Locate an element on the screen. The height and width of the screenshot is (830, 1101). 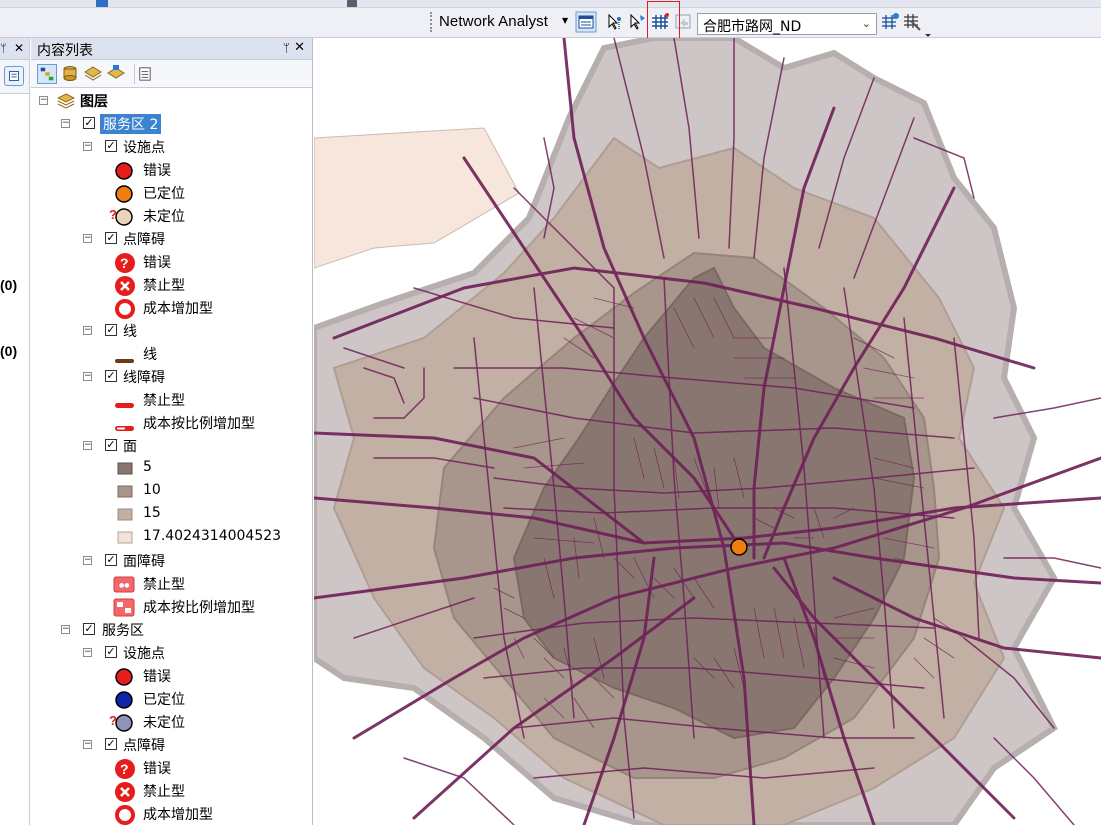
top-toolbar: Network Analyst ▼ 合肥市路网_ND ⌄ is located at coordinates (550, 20).